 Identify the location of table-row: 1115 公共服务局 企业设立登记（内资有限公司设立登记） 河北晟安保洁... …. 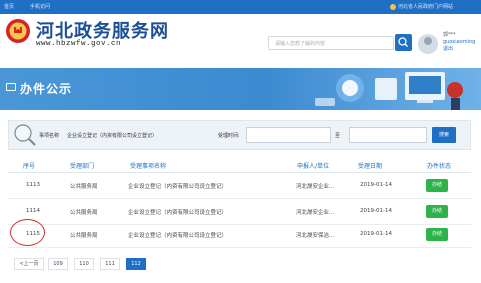
(239, 235).